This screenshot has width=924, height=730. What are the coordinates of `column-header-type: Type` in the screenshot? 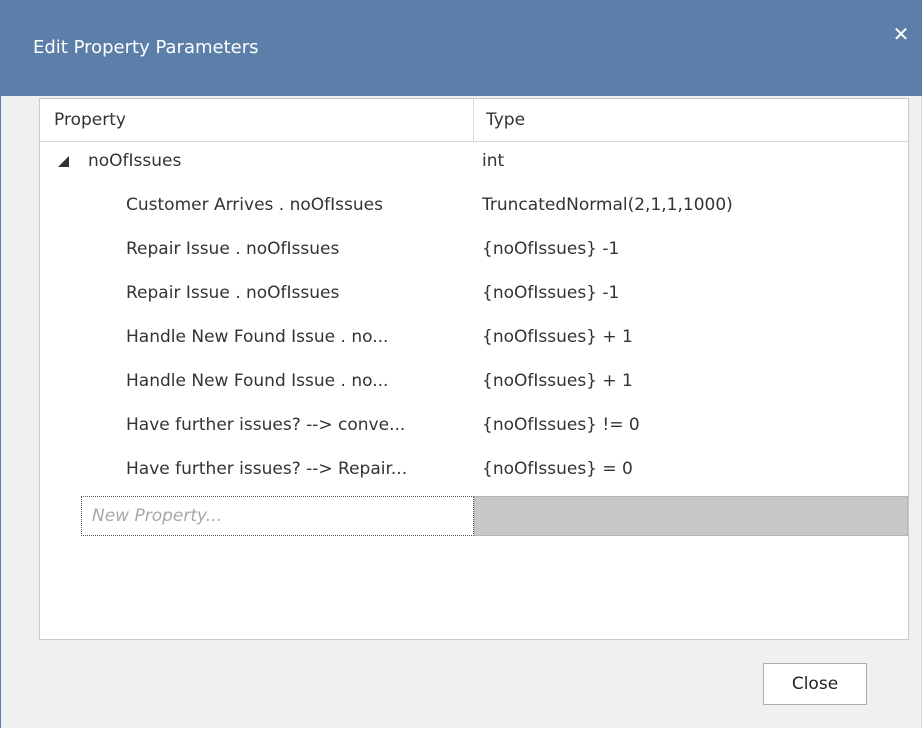 It's located at (691, 120).